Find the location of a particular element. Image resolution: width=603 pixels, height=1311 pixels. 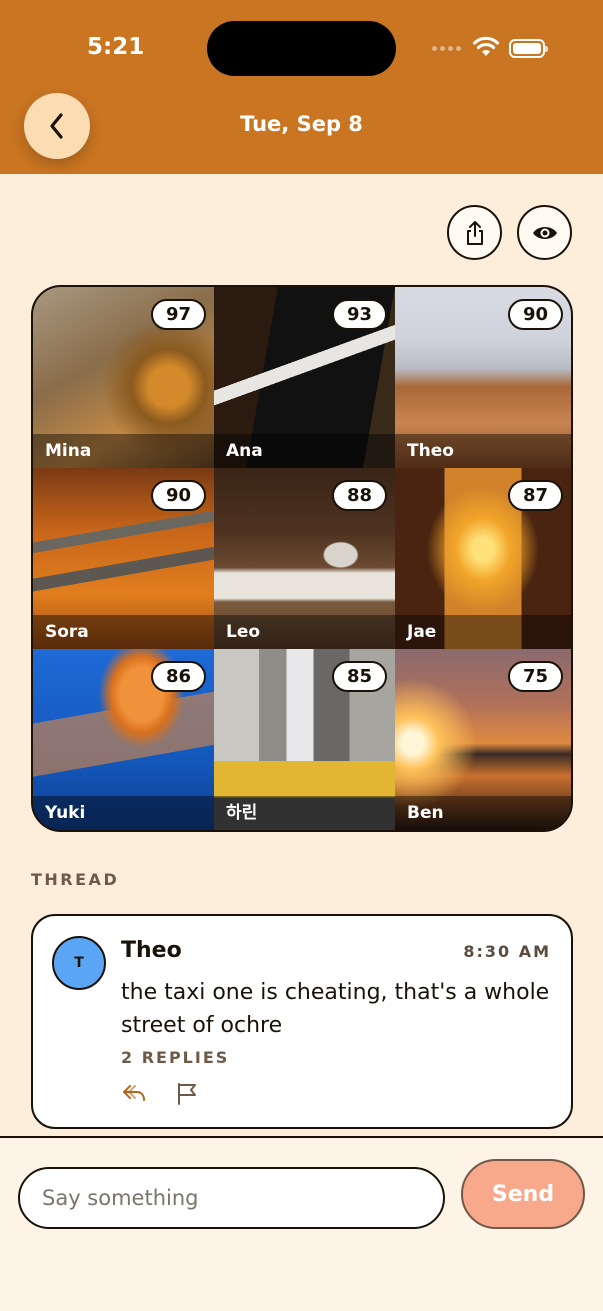

photo-tile-mina: Mina 97 is located at coordinates (123, 377).